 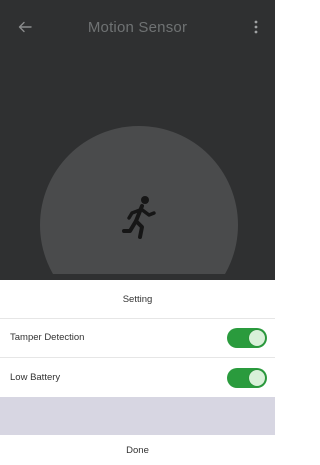 What do you see at coordinates (137, 450) in the screenshot?
I see `done-button: Done` at bounding box center [137, 450].